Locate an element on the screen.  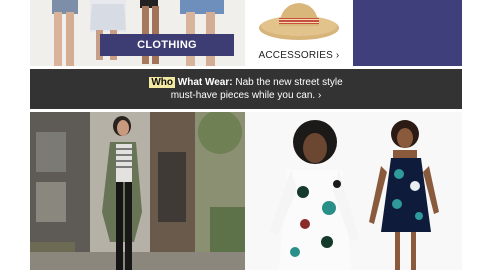
accessories-link: ACCESSORIES › is located at coordinates (299, 55).